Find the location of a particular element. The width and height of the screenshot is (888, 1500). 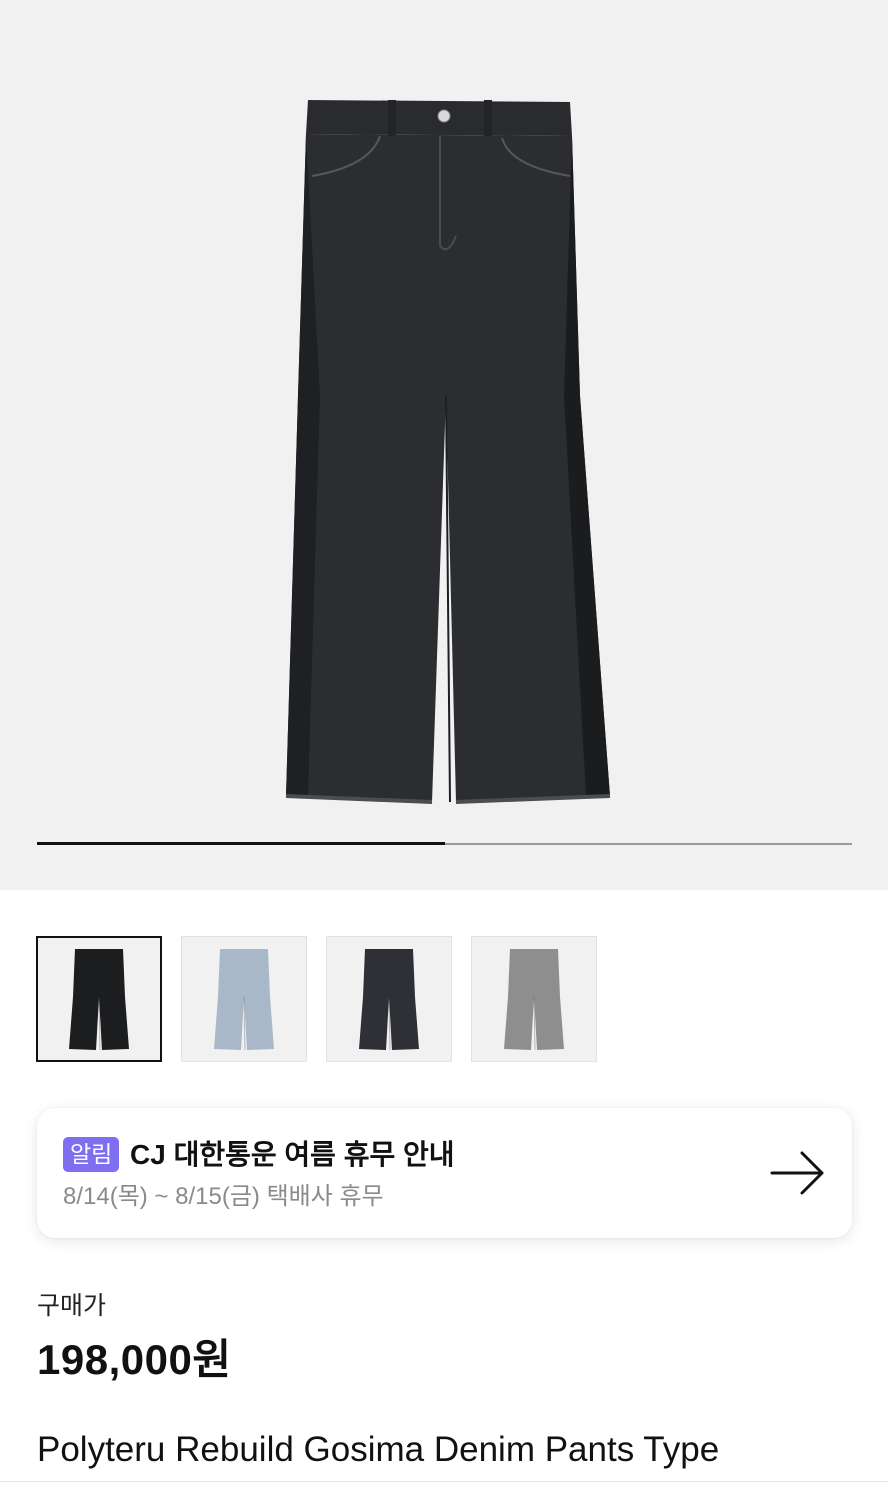

notice-badge: 알림 is located at coordinates (91, 1154).